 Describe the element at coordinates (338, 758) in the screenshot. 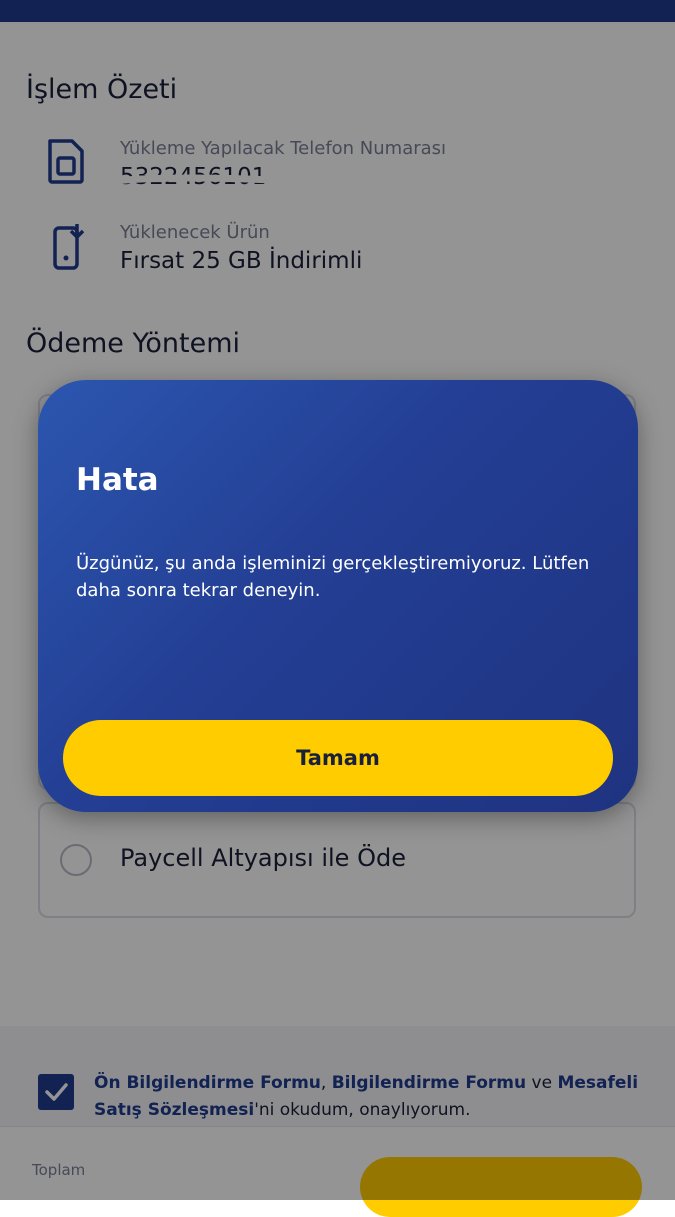

I see `ok-button: Tamam` at that location.